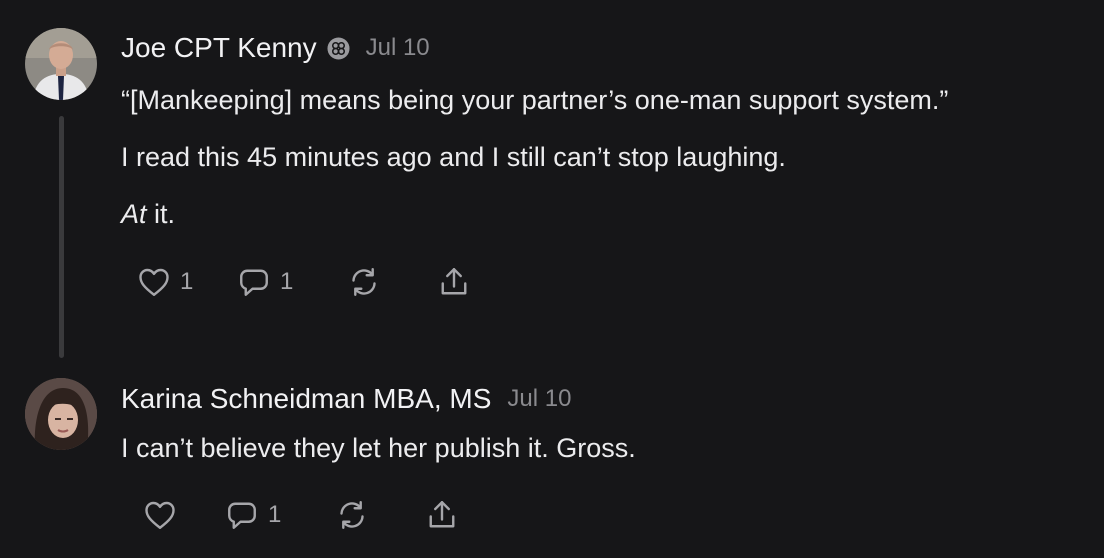 Image resolution: width=1104 pixels, height=558 pixels. What do you see at coordinates (161, 214) in the screenshot?
I see `text-rest: it.` at bounding box center [161, 214].